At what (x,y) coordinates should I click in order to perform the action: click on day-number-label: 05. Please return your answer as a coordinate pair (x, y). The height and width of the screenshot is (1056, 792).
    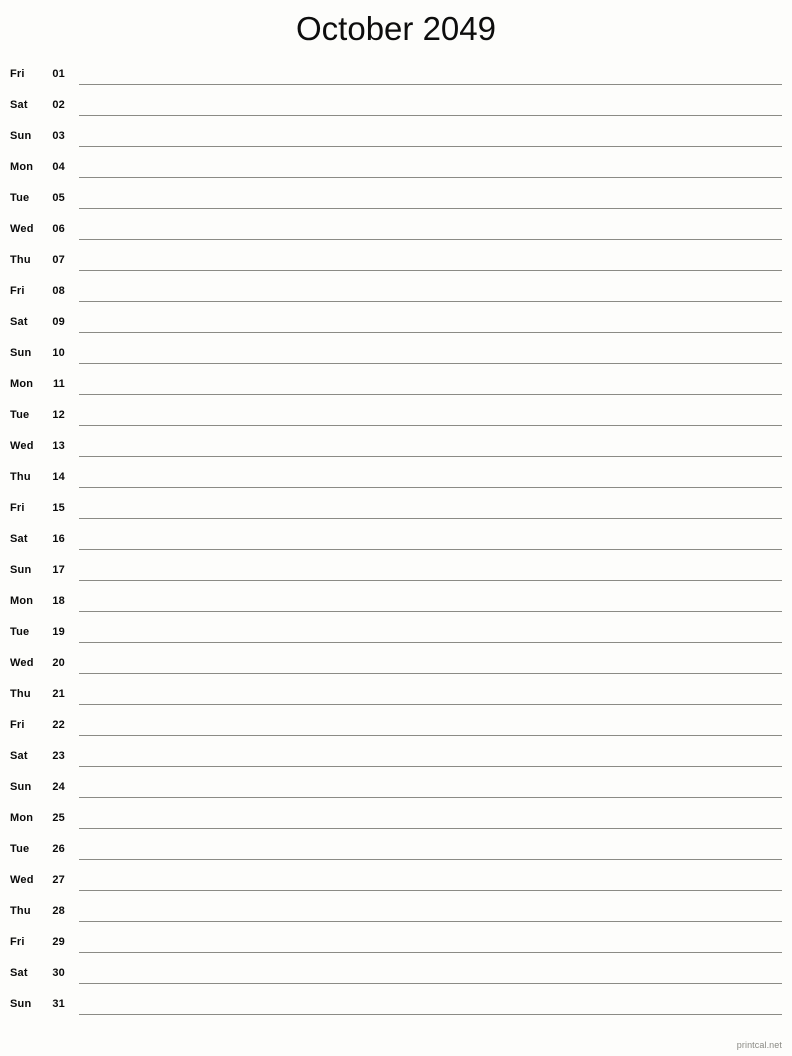
    Looking at the image, I should click on (58, 198).